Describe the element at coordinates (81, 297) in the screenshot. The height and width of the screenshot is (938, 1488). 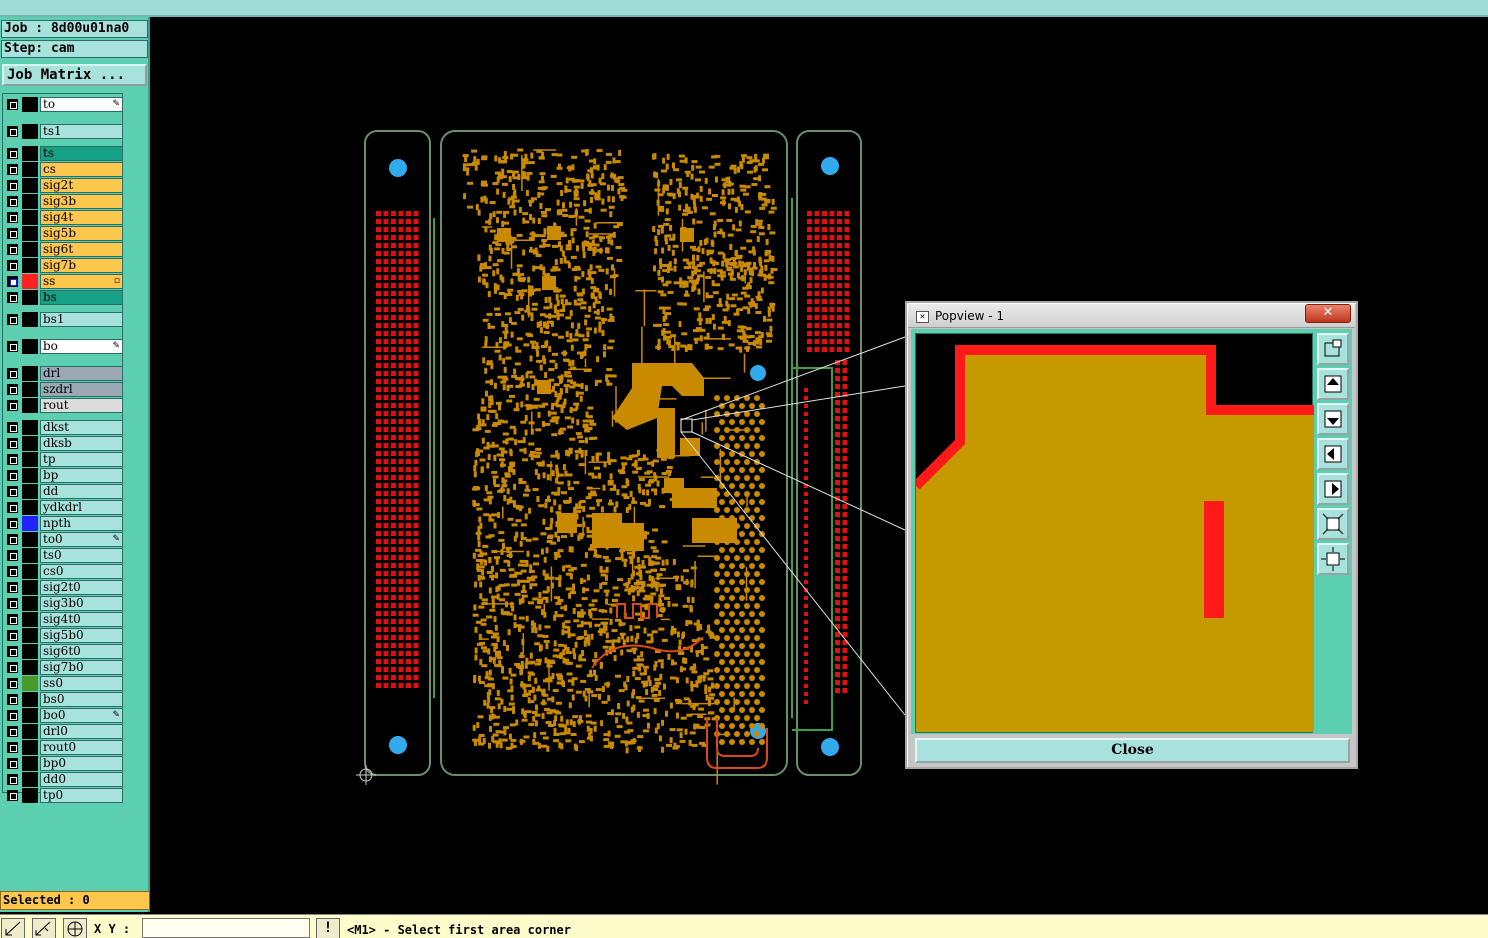
I see `layer-name: bs` at that location.